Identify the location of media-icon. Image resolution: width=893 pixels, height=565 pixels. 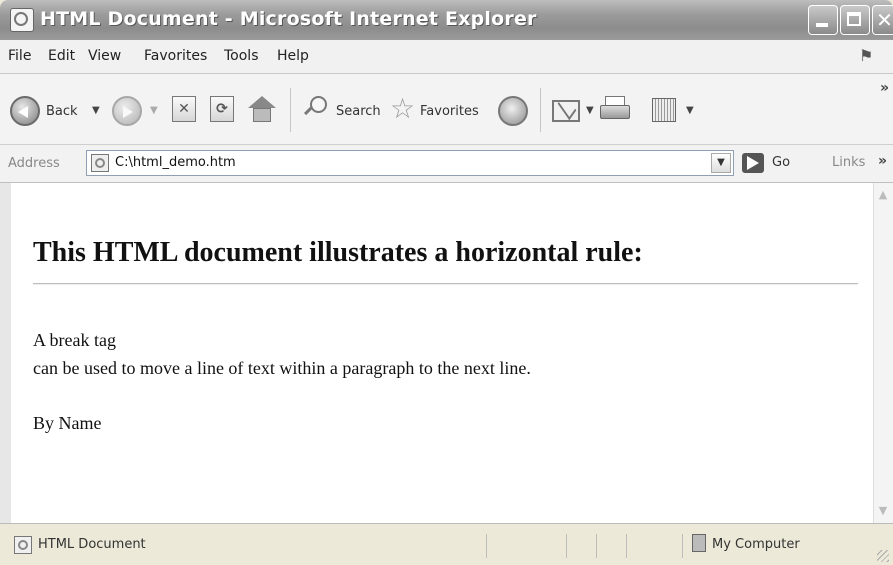
(513, 111).